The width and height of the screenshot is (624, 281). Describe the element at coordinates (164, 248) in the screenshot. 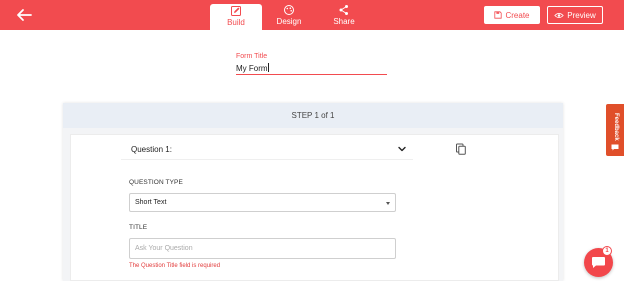

I see `question-title-placeholder: Ask Your Question` at that location.